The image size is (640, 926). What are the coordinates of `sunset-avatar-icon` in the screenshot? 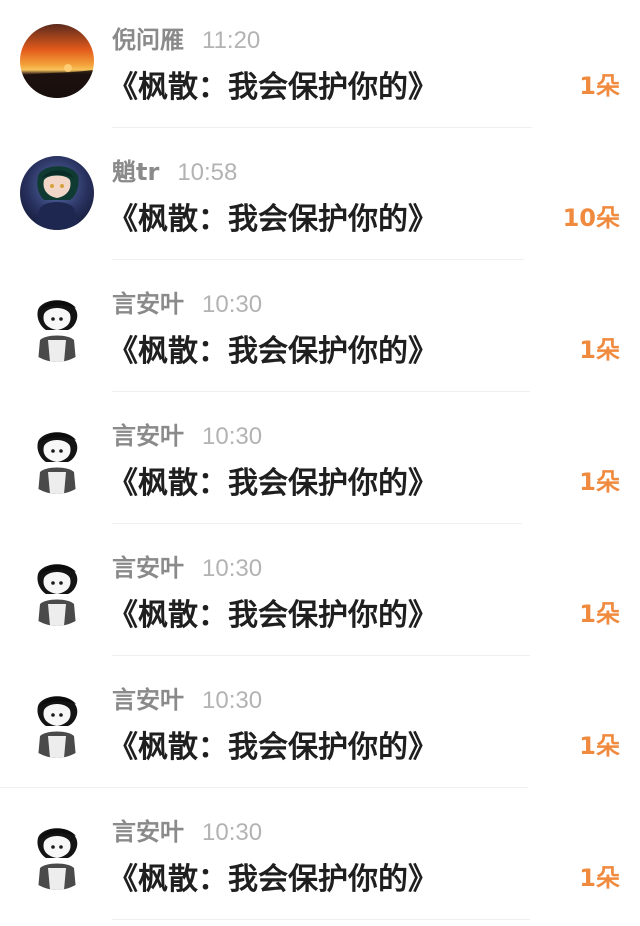 It's located at (57, 61).